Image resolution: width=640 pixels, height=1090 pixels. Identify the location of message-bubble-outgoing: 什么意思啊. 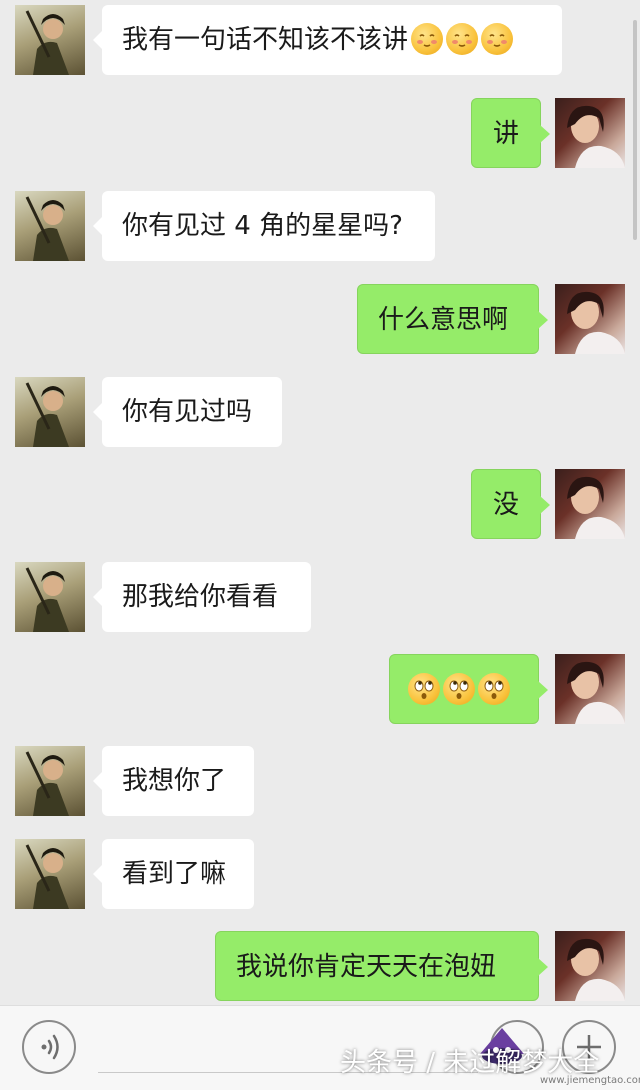
(452, 319).